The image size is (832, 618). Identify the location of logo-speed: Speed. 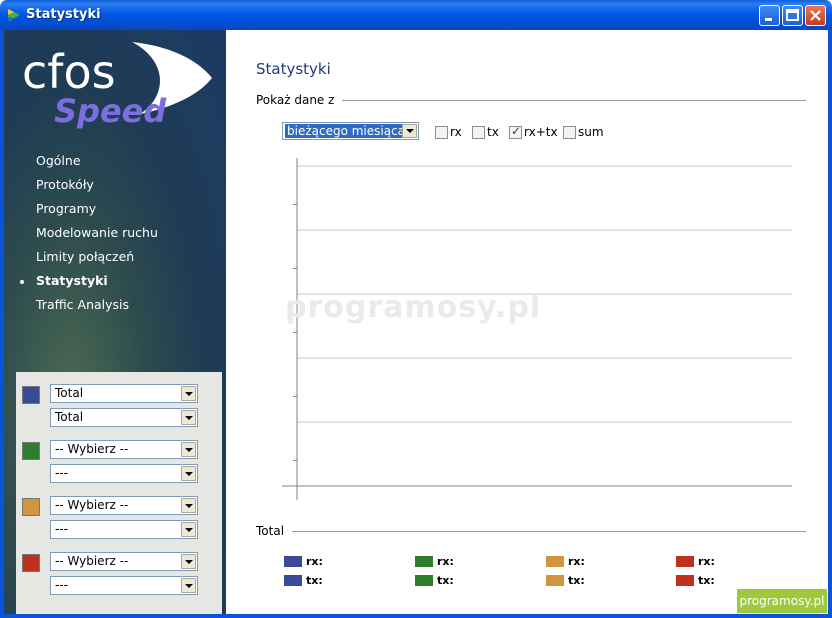
(110, 111).